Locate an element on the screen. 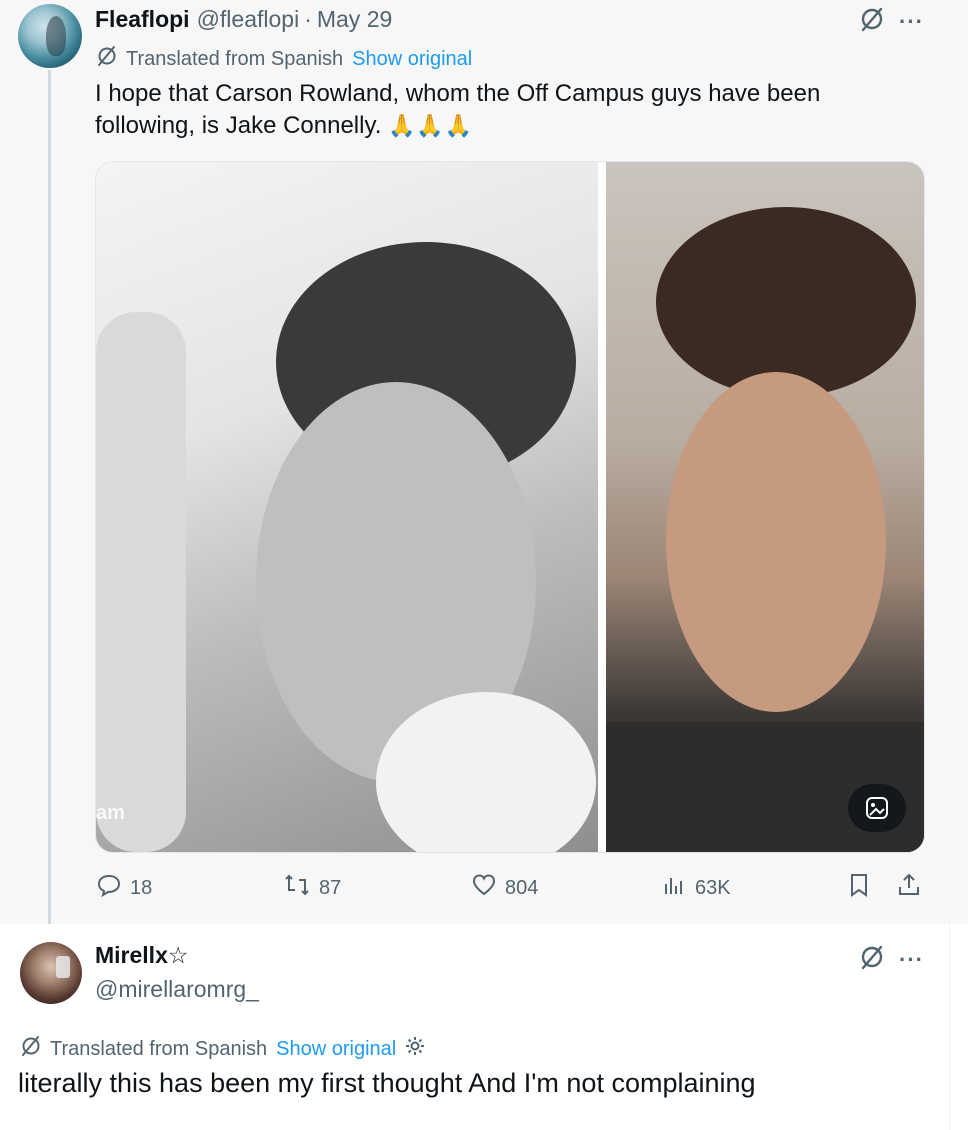 This screenshot has width=968, height=1130. views-button: 63K is located at coordinates (696, 888).